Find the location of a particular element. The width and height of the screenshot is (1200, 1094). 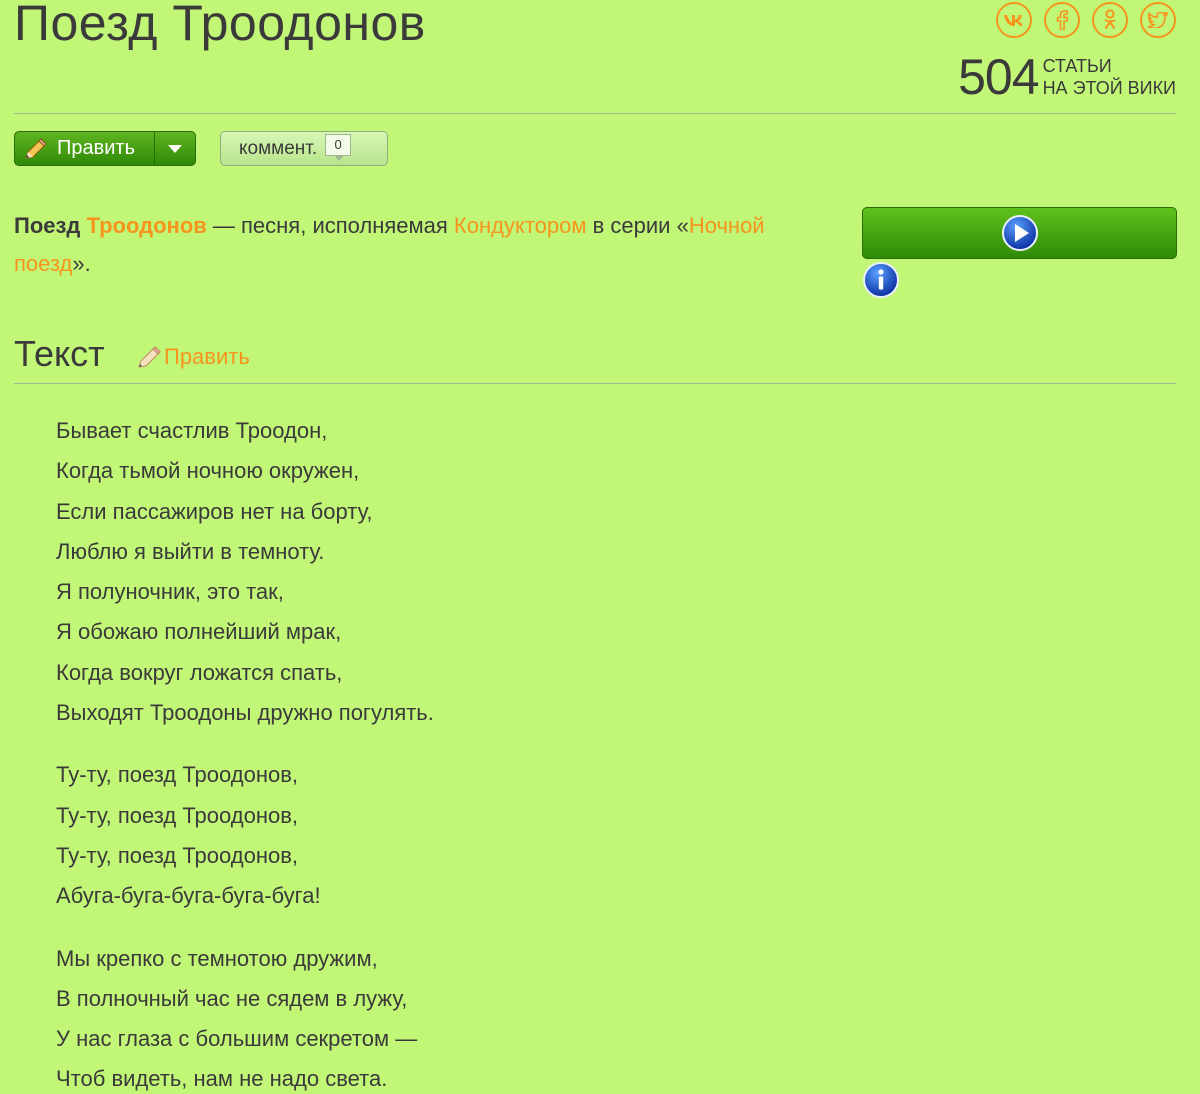

article-count-label-line2: НА ЭТОЙ ВИКИ is located at coordinates (1109, 88).